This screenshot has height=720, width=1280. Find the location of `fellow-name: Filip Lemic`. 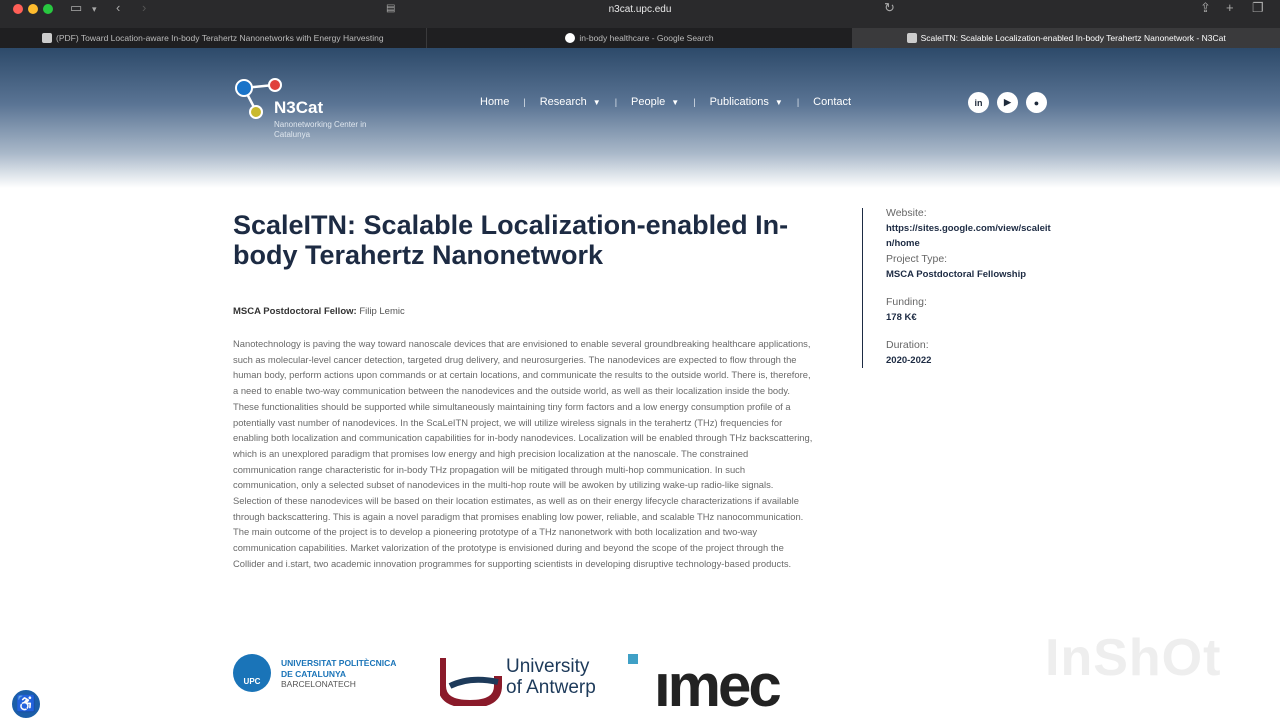

fellow-name: Filip Lemic is located at coordinates (382, 311).